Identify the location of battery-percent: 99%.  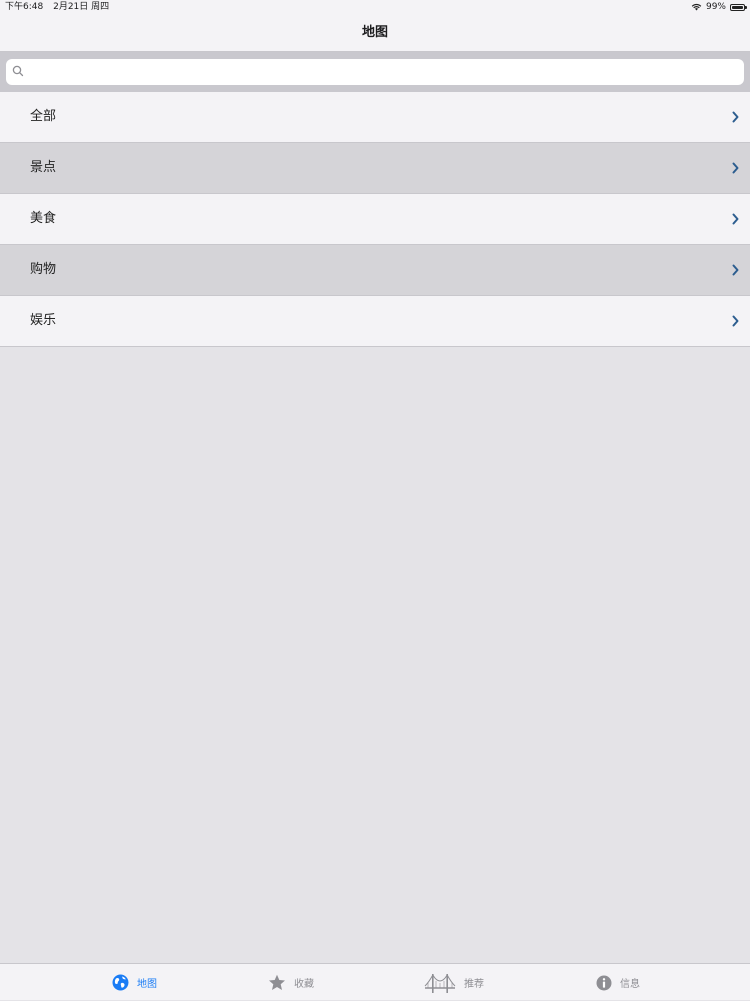
(715, 7).